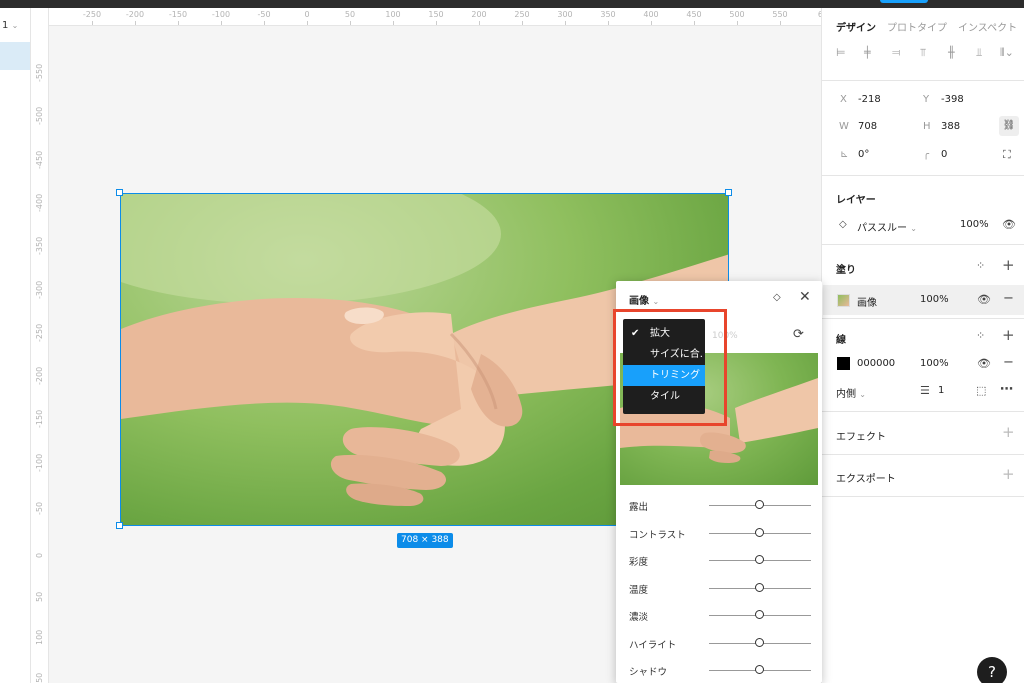  Describe the element at coordinates (1008, 298) in the screenshot. I see `remove-fill-button: −` at that location.